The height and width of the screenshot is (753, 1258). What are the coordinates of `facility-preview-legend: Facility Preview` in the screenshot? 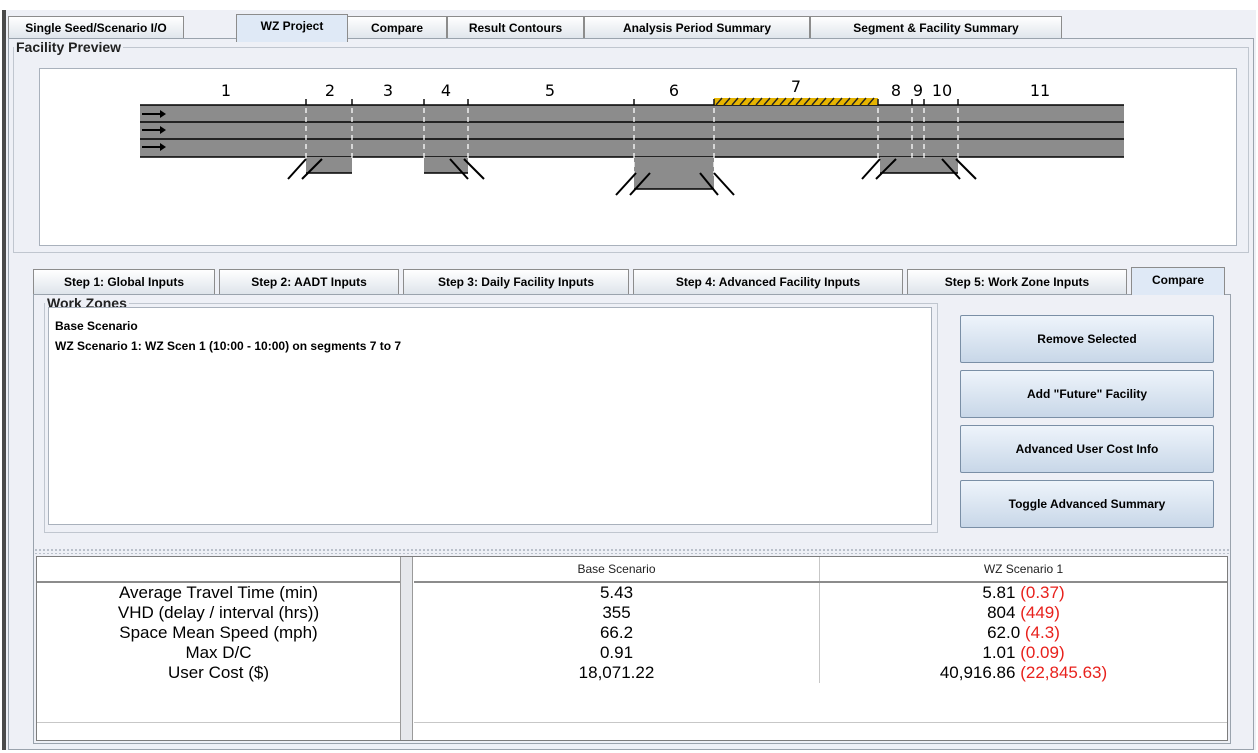 It's located at (69, 47).